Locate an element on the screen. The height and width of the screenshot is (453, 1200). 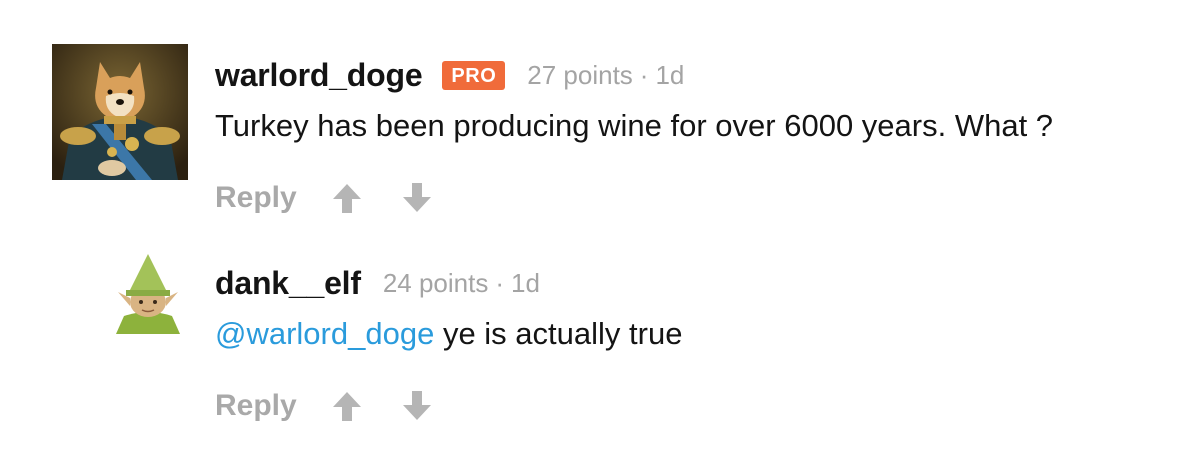
comment-meta: 24 points · 1d is located at coordinates (461, 283).